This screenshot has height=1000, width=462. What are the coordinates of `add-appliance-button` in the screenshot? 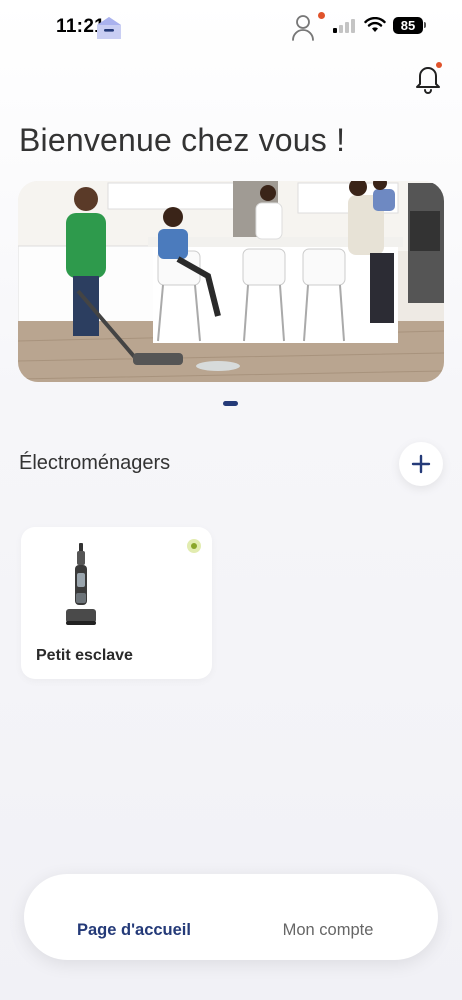 It's located at (421, 464).